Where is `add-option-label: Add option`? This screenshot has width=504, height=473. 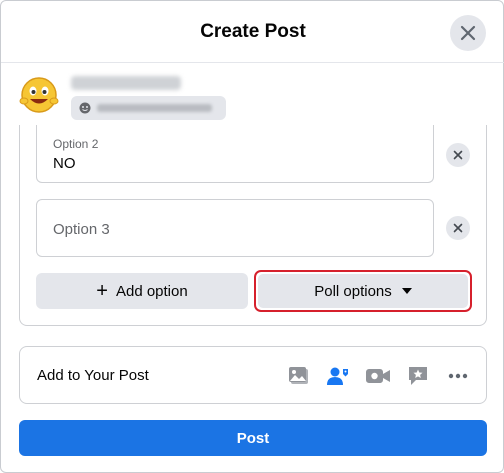
add-option-label: Add option is located at coordinates (151, 291).